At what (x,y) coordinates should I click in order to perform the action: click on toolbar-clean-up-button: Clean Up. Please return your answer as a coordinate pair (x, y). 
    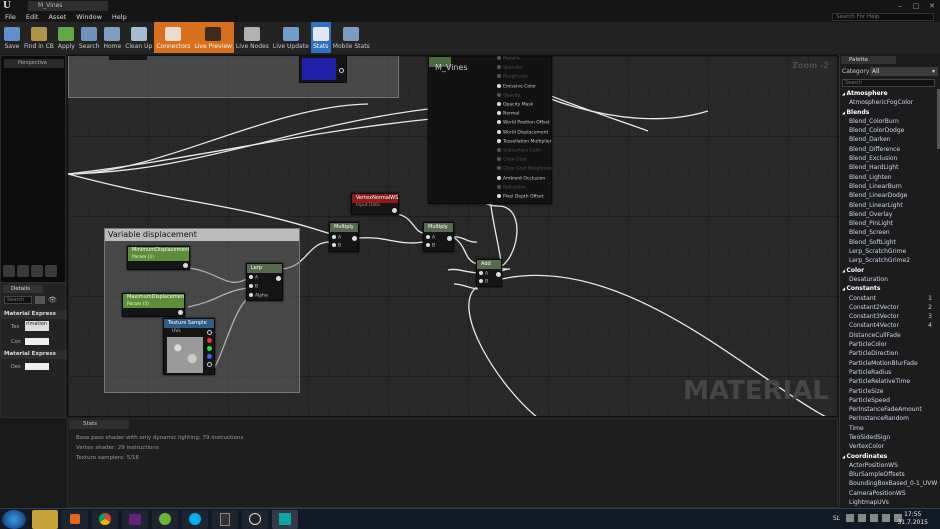
    Looking at the image, I should click on (138, 37).